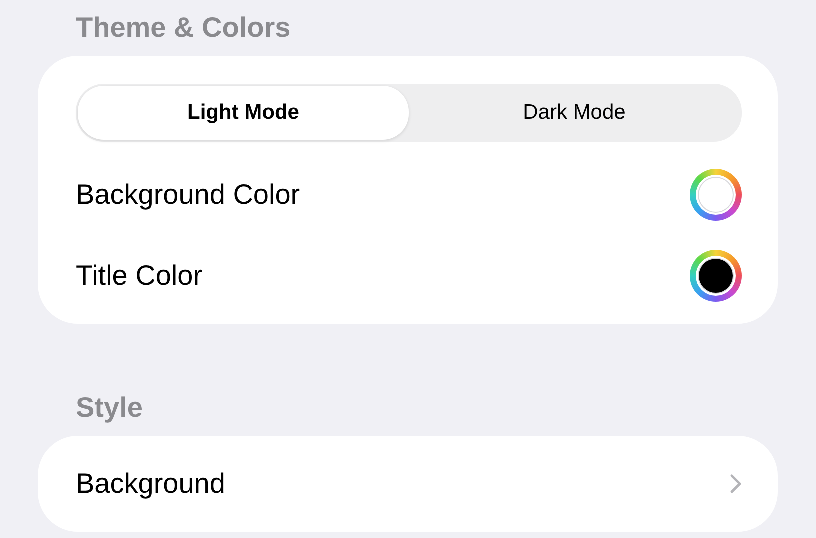 The image size is (816, 538). Describe the element at coordinates (243, 113) in the screenshot. I see `segment-tab: Light Mode` at that location.